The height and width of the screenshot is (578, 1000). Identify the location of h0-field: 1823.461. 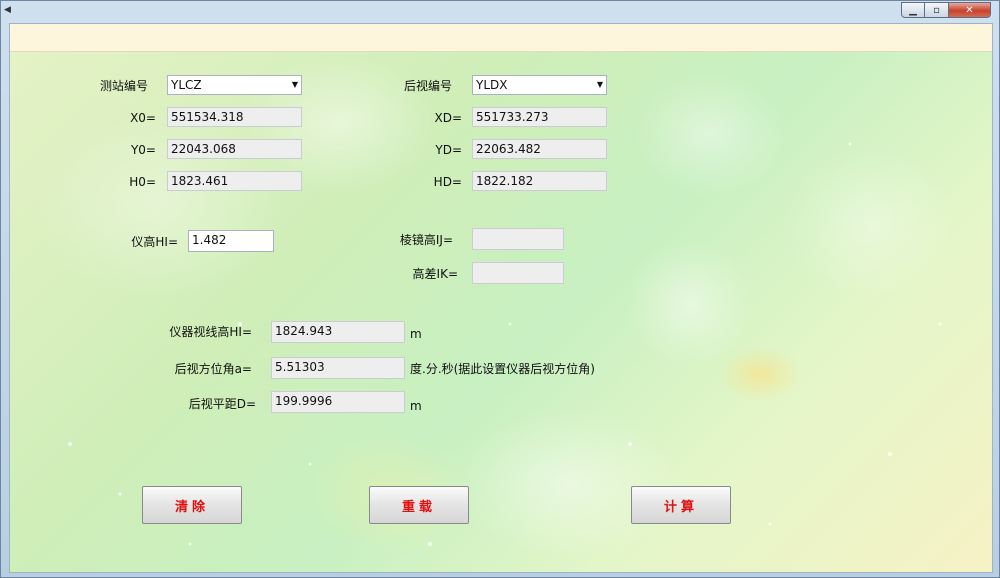
(234, 181).